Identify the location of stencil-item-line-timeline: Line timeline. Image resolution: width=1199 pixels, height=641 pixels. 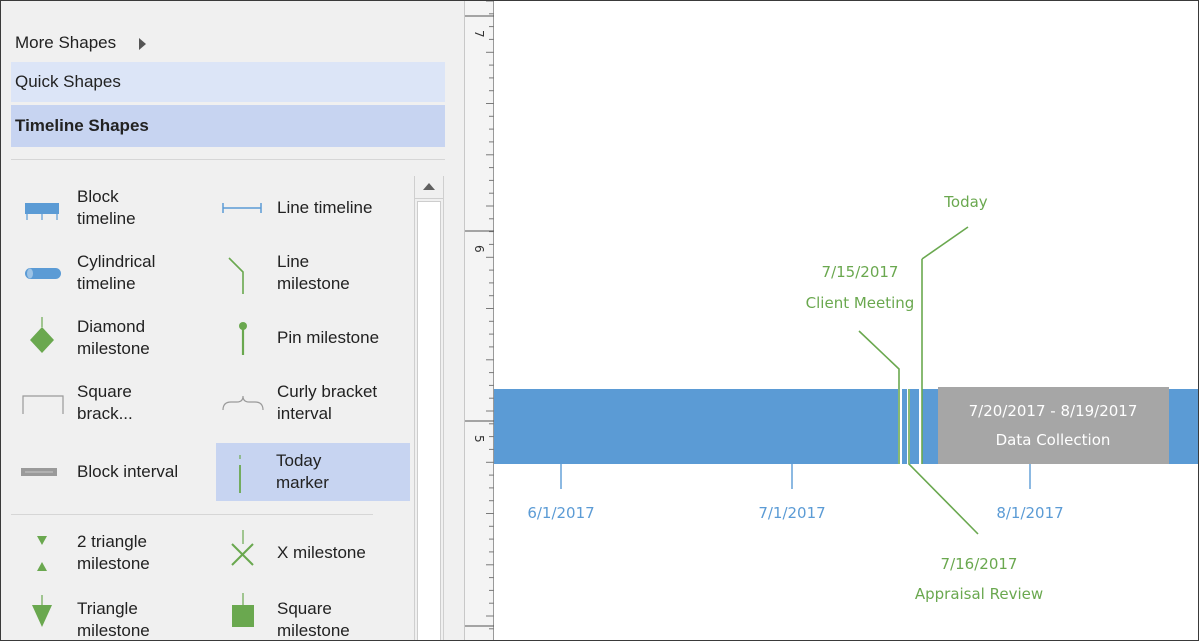
(313, 208).